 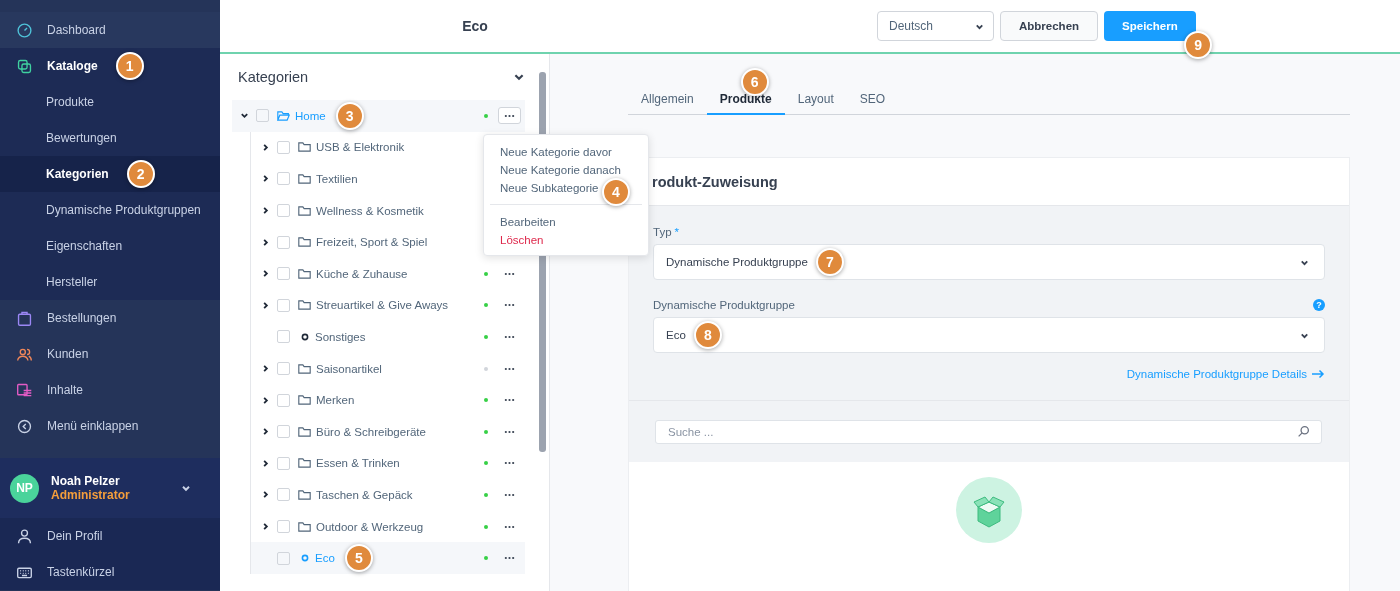 What do you see at coordinates (349, 368) in the screenshot?
I see `category-name: Saisonartikel` at bounding box center [349, 368].